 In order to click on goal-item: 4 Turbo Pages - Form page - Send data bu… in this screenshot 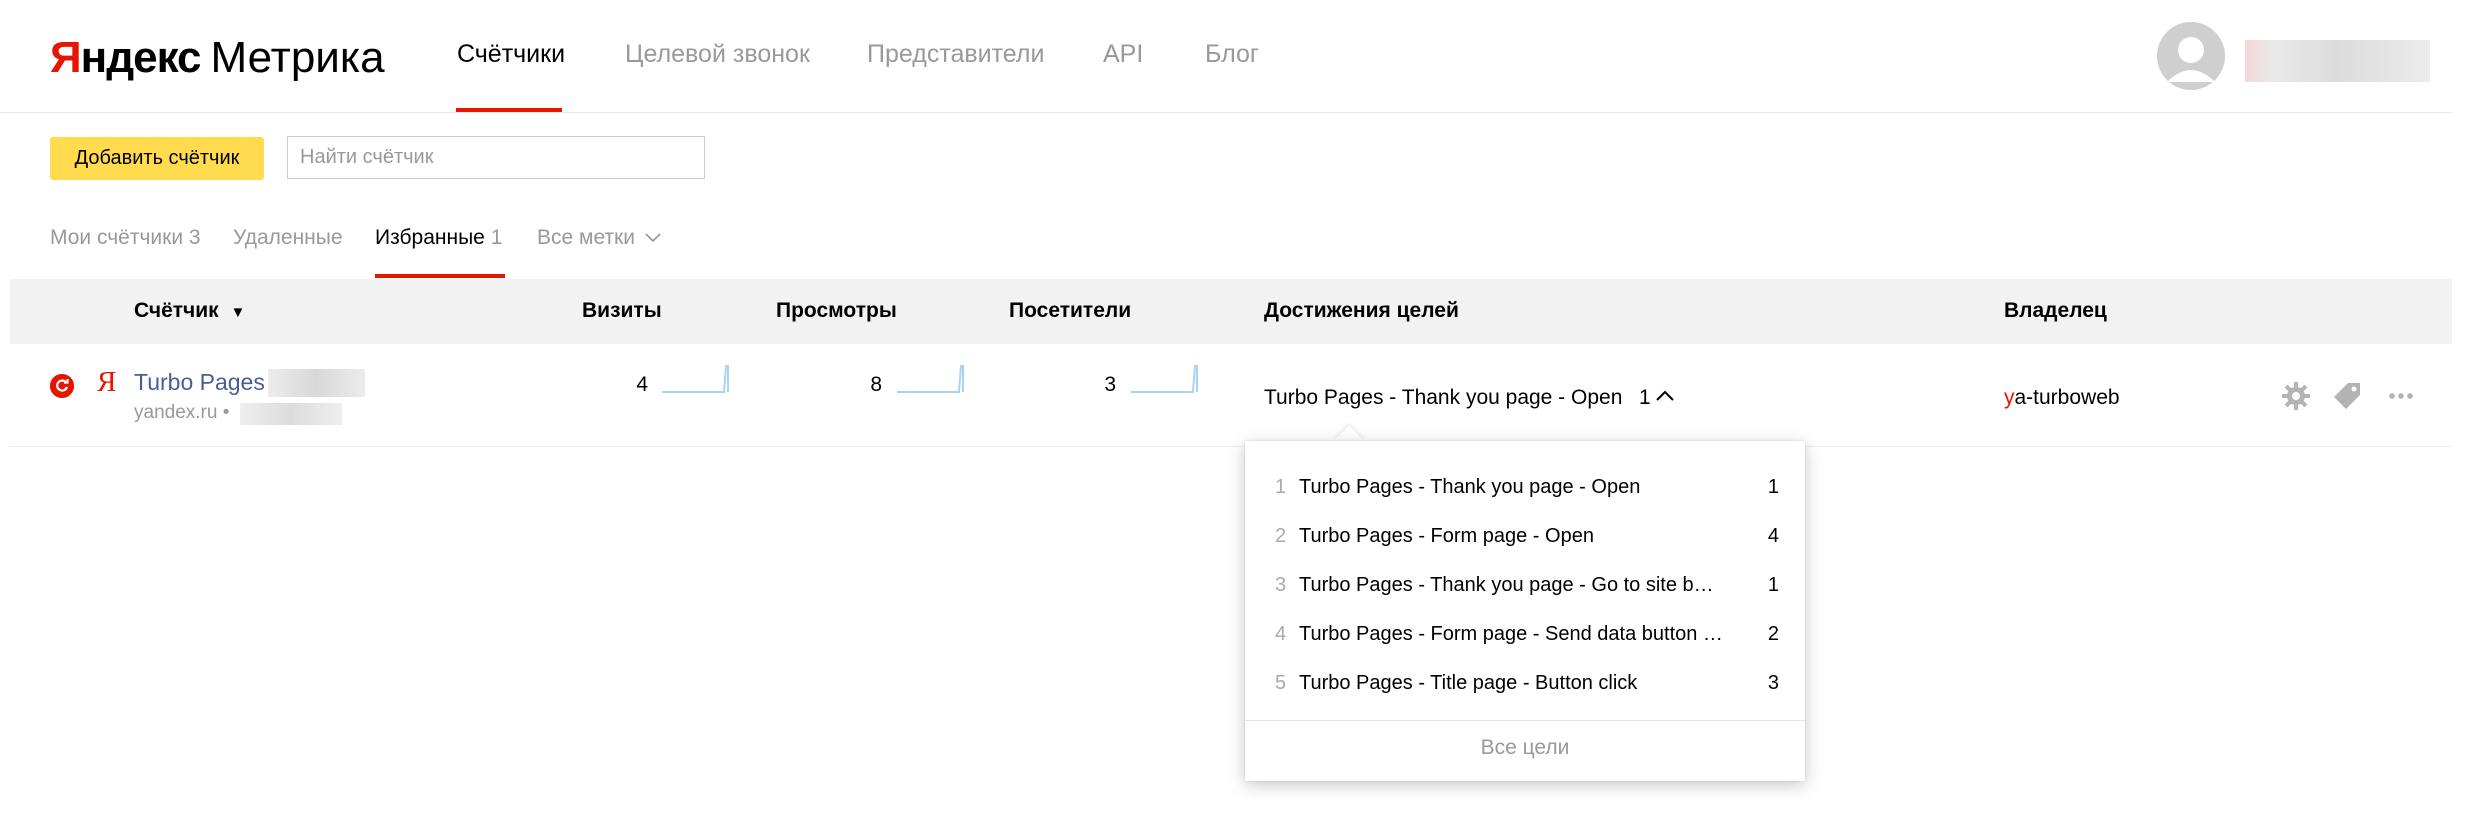, I will do `click(1525, 635)`.